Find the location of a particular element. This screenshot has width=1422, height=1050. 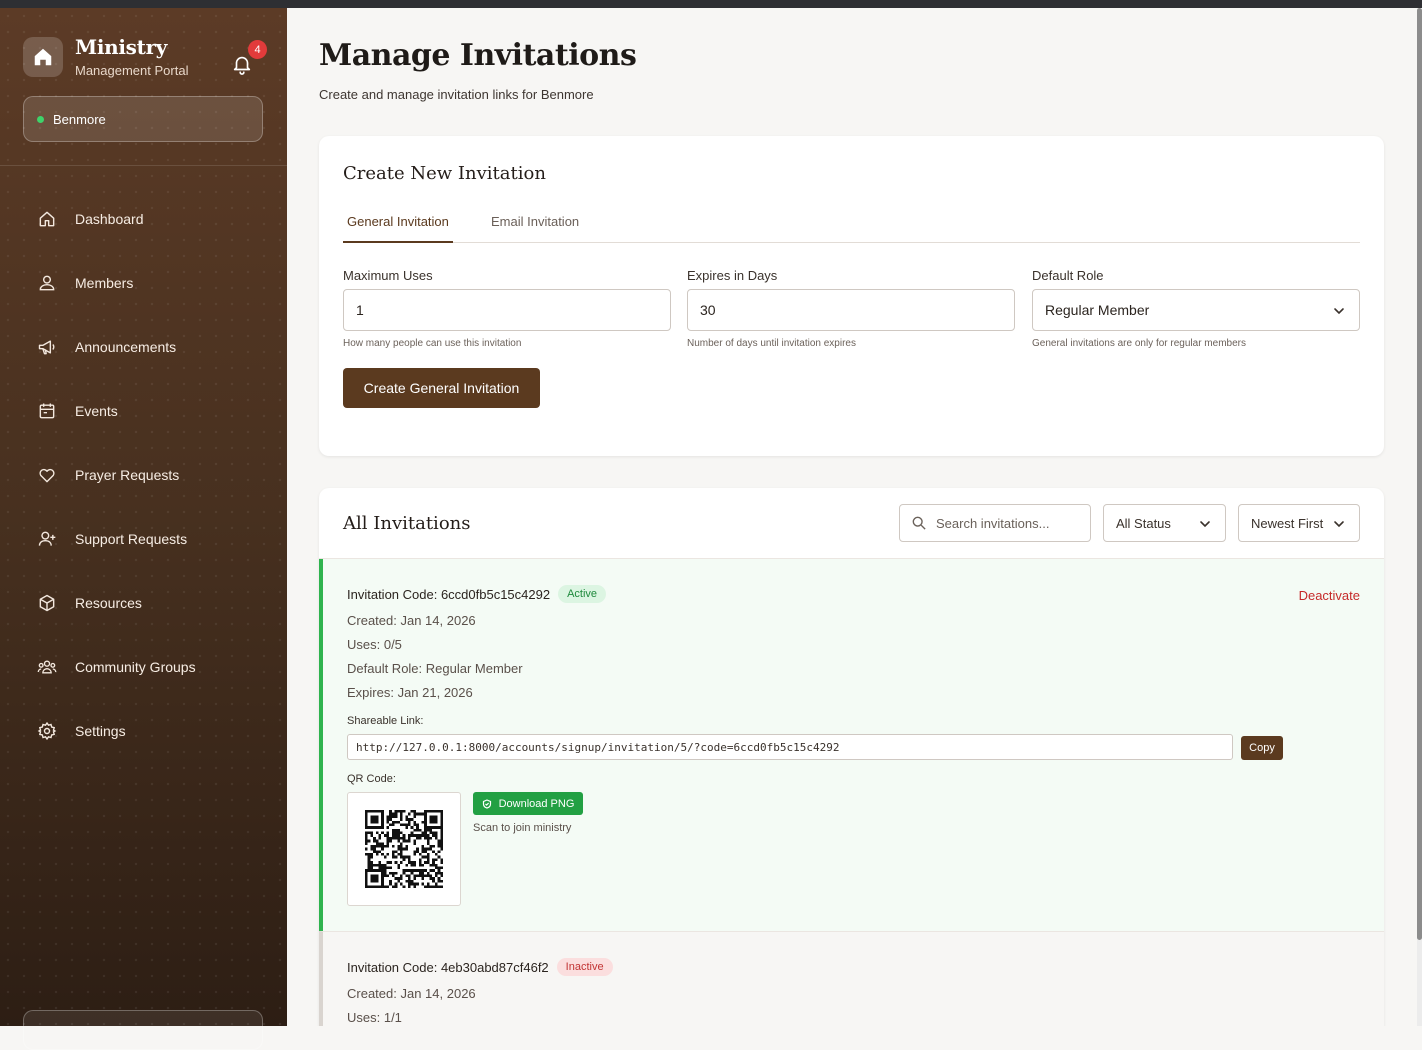

uses-count: Uses: 1/1 is located at coordinates (374, 1017).